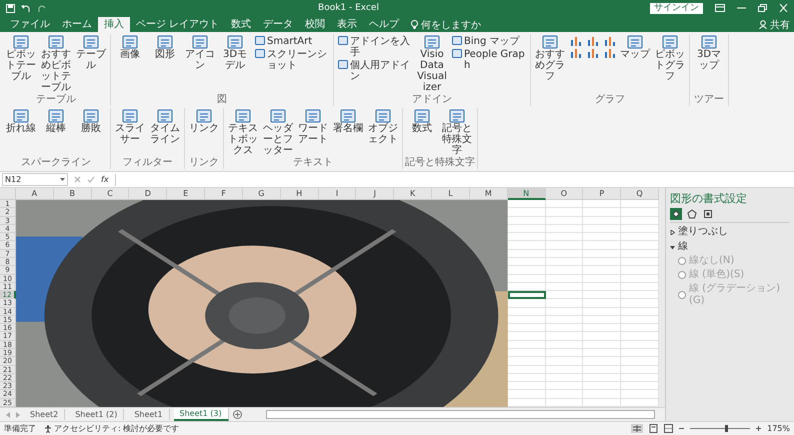 This screenshot has width=794, height=435. Describe the element at coordinates (130, 47) in the screenshot. I see `ribbon-button: 画像` at that location.